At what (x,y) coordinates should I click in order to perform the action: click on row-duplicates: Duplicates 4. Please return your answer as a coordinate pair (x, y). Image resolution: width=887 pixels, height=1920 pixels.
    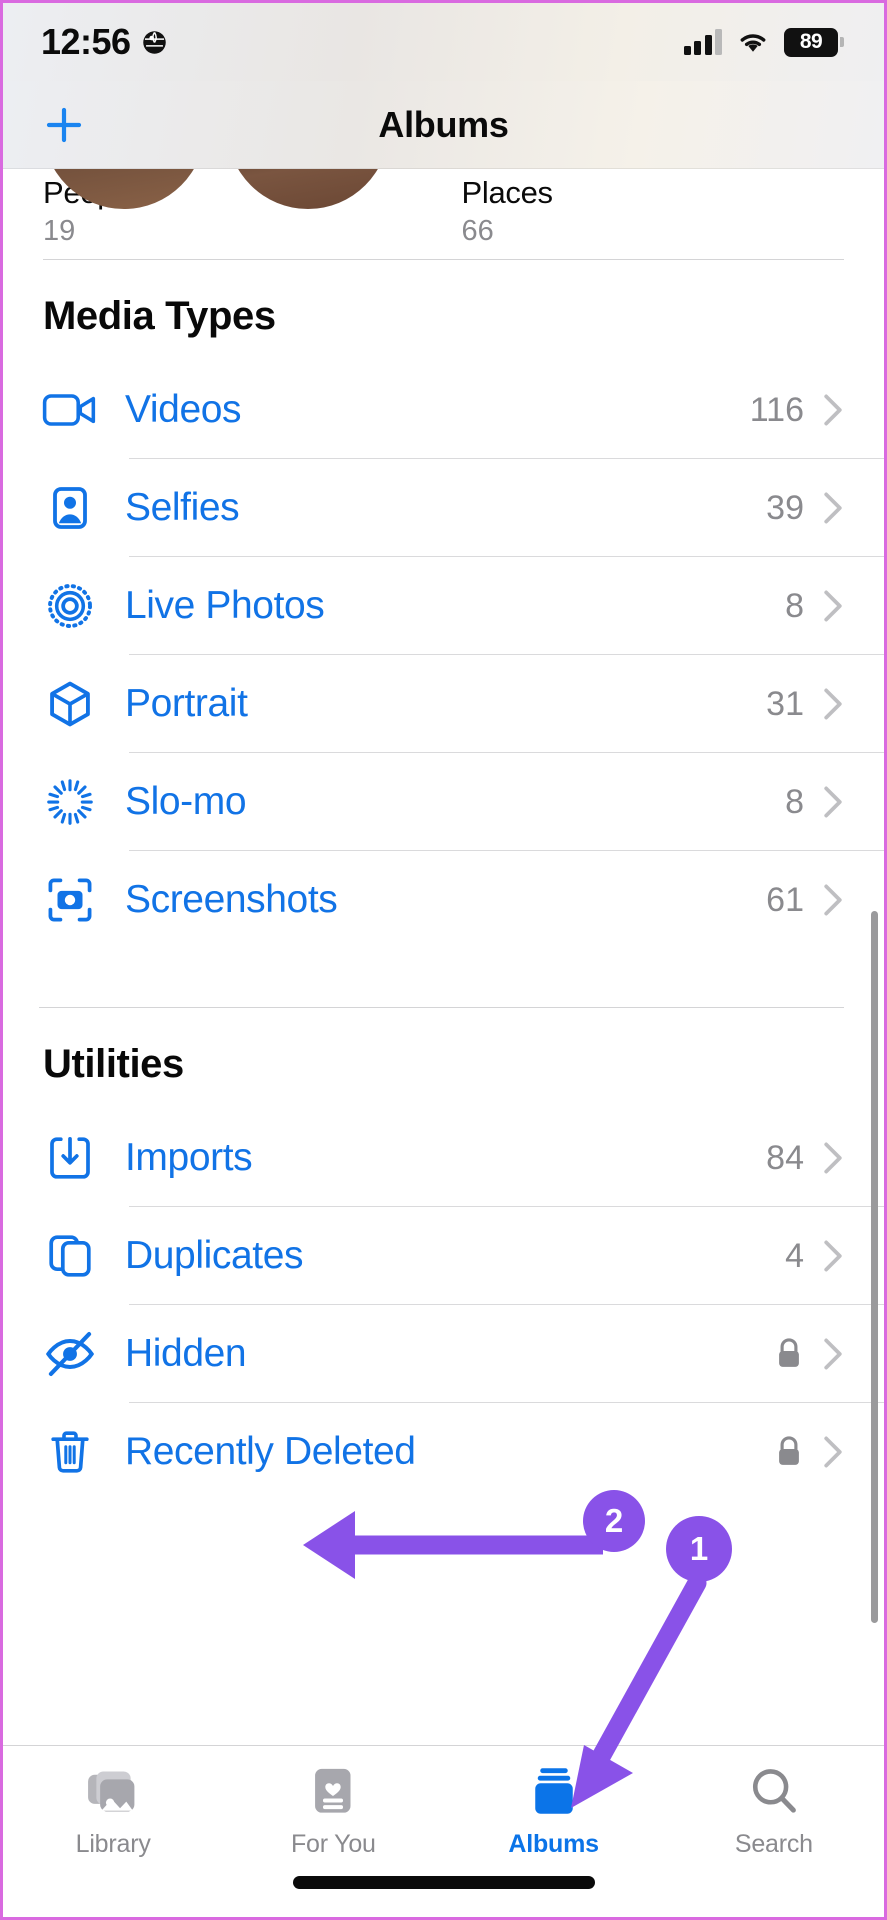
    Looking at the image, I should click on (443, 1256).